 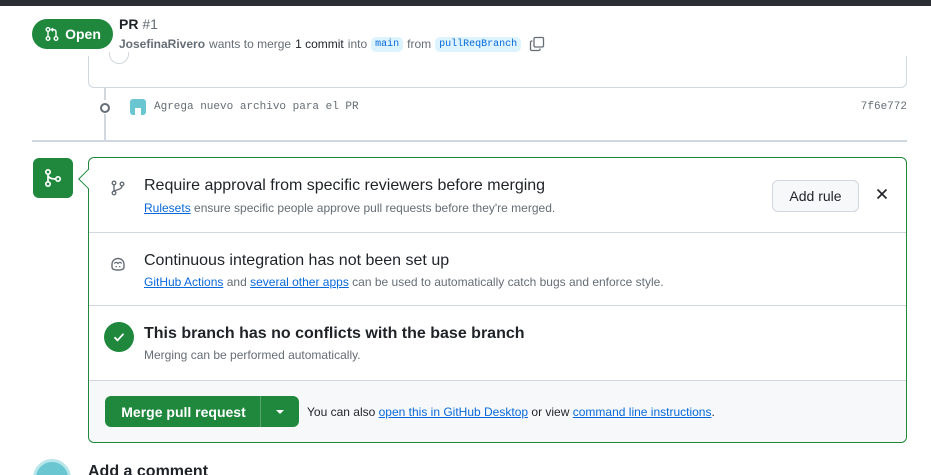 What do you see at coordinates (341, 412) in the screenshot?
I see `merge-hint-text-1: You can also` at bounding box center [341, 412].